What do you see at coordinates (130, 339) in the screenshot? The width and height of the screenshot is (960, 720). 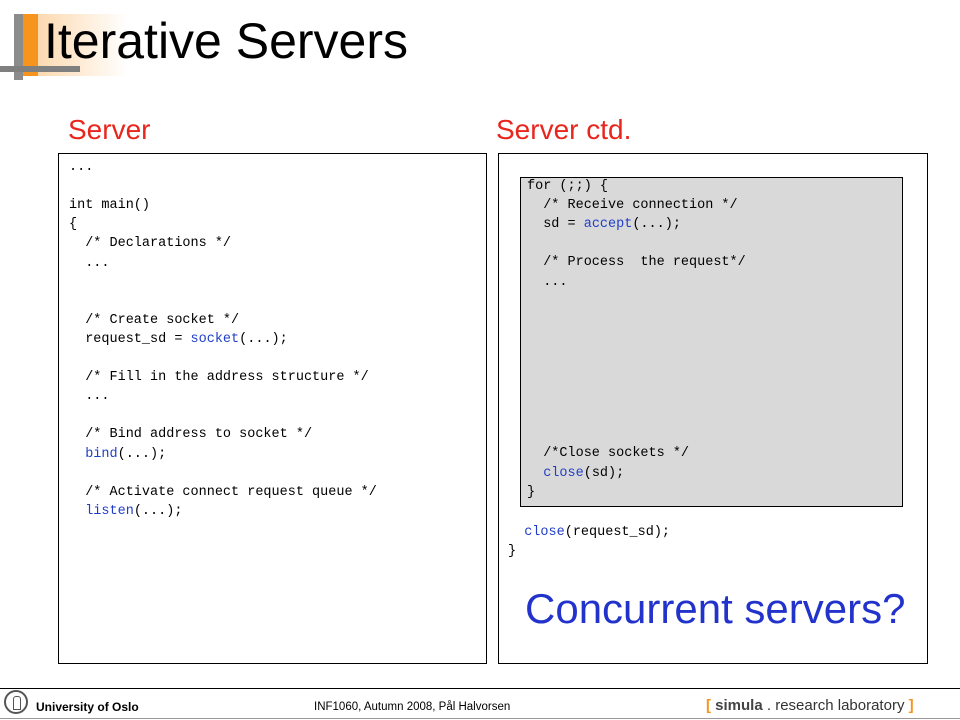 I see `code-text: request_sd =` at bounding box center [130, 339].